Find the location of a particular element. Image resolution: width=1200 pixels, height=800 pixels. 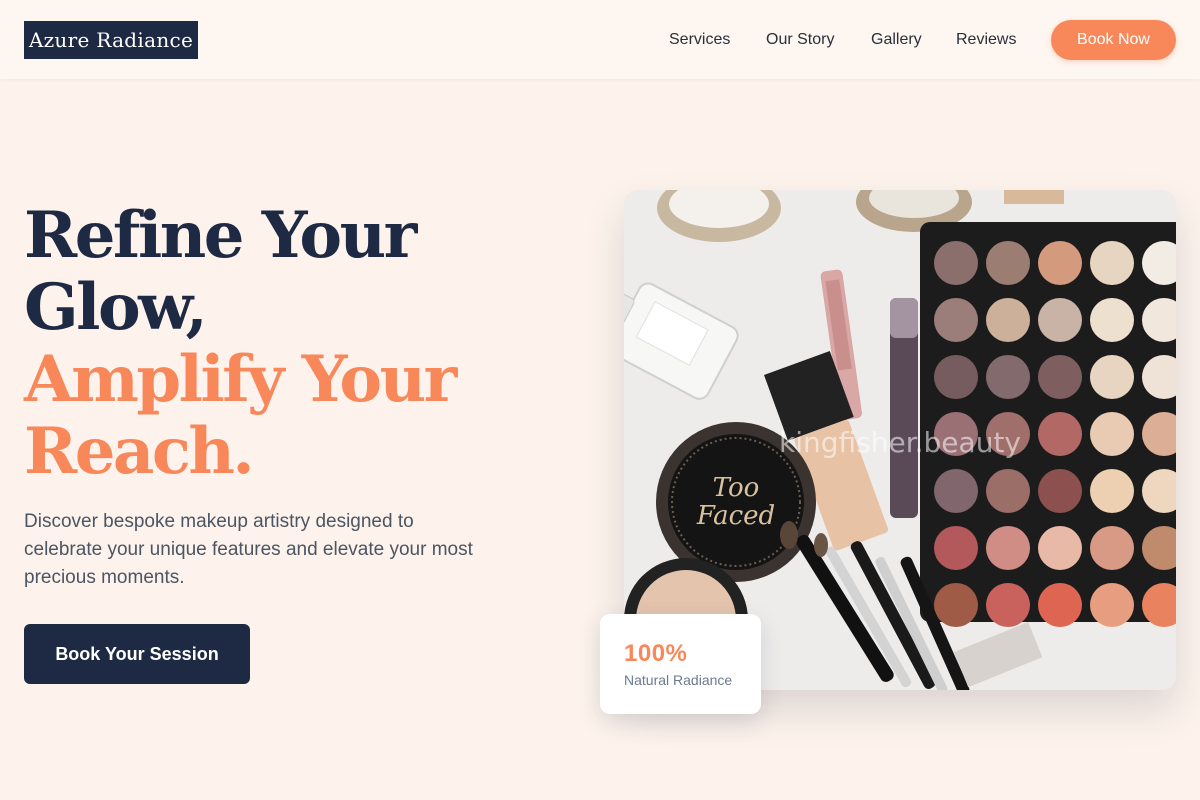

nav-link-gallery: Gallery is located at coordinates (896, 40).